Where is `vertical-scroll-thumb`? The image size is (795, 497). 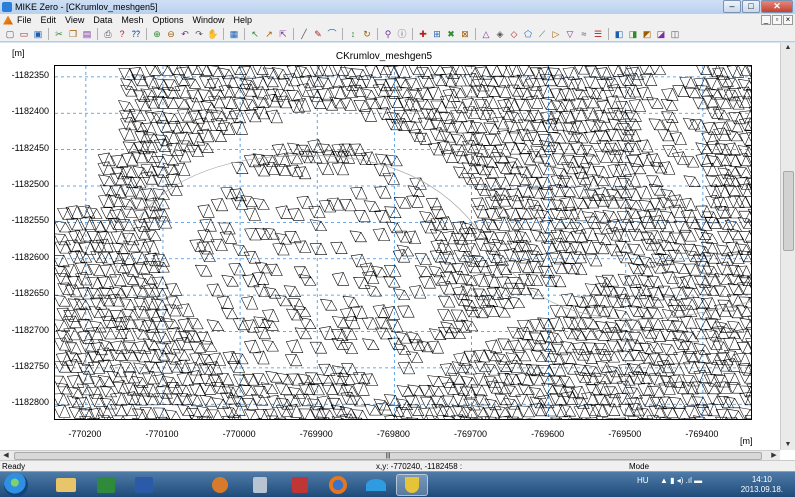 vertical-scroll-thumb is located at coordinates (788, 211).